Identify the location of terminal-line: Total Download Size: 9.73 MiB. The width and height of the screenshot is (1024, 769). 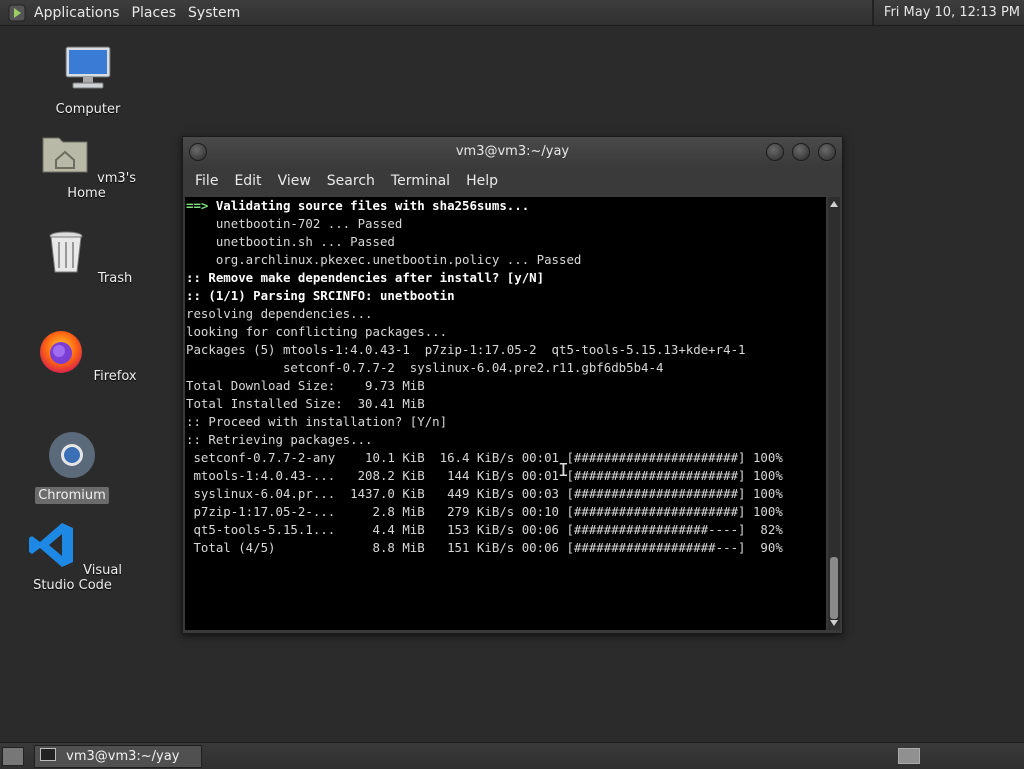
(505, 386).